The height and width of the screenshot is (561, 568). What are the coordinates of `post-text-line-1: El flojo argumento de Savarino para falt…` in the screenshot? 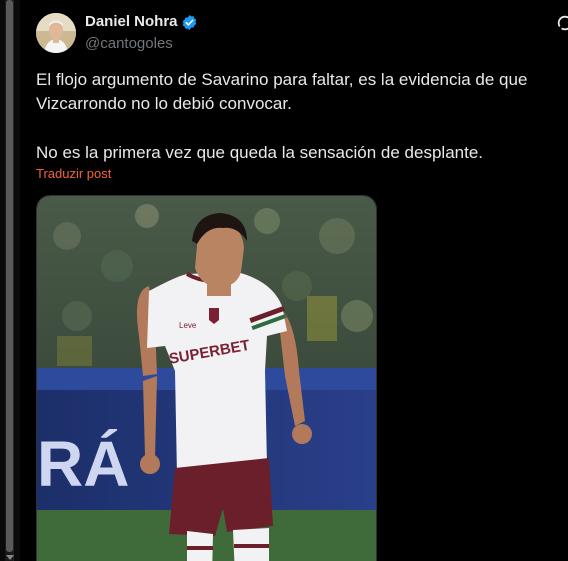 It's located at (282, 79).